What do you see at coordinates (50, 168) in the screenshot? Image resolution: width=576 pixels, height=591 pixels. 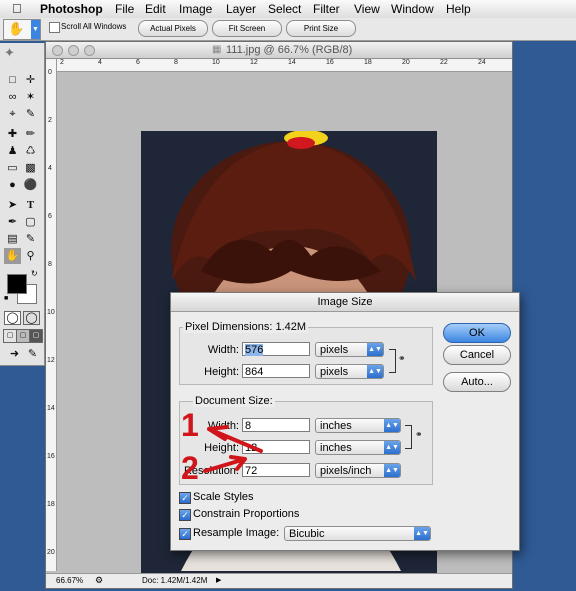 I see `ruler-label: 4` at bounding box center [50, 168].